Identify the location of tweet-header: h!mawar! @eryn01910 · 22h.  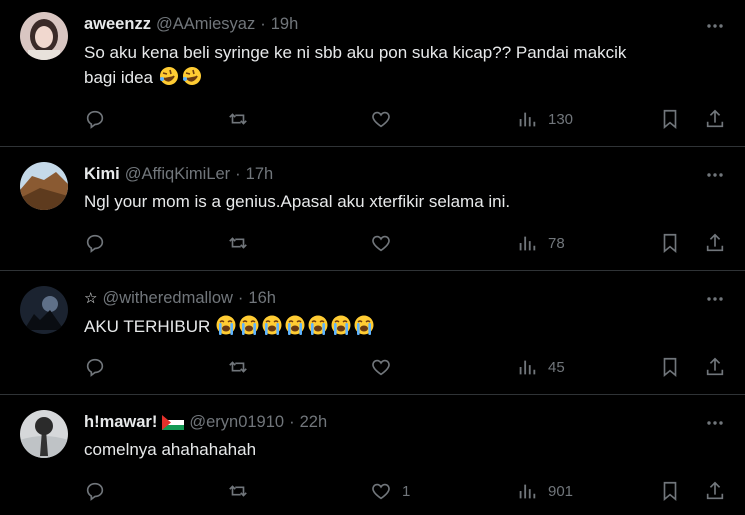
(205, 422).